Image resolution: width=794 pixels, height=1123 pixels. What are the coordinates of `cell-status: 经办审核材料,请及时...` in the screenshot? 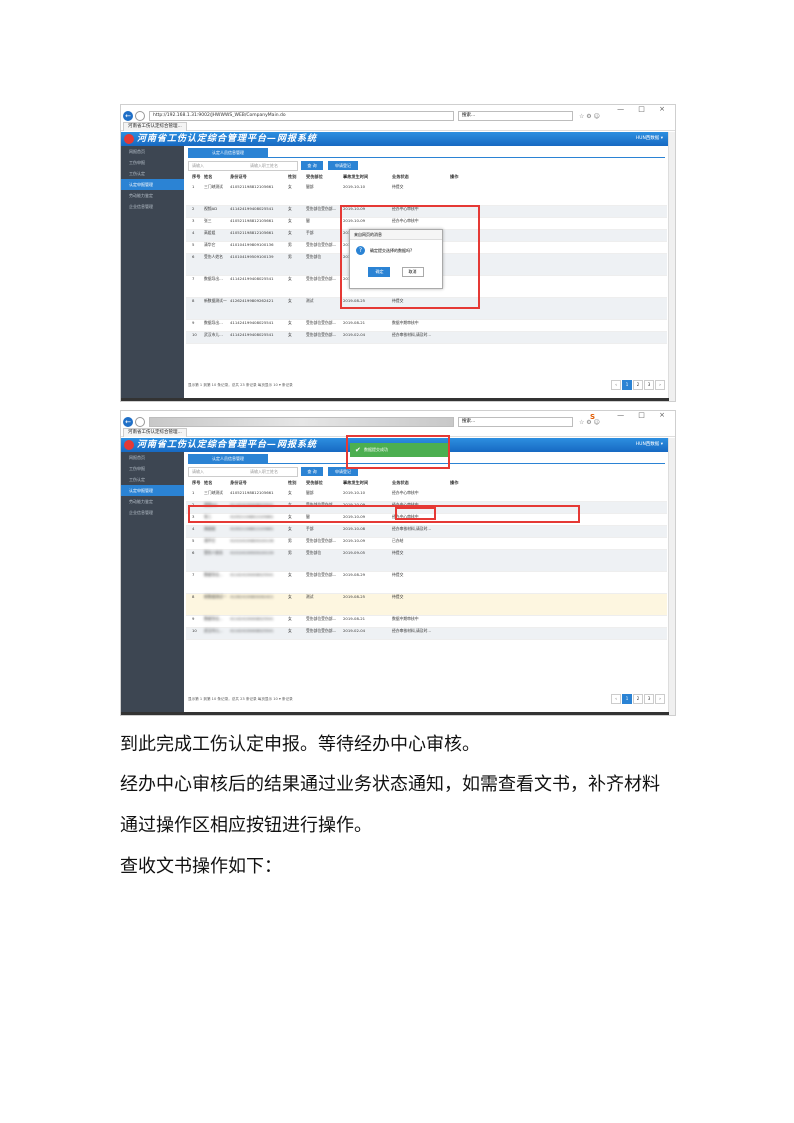 It's located at (411, 528).